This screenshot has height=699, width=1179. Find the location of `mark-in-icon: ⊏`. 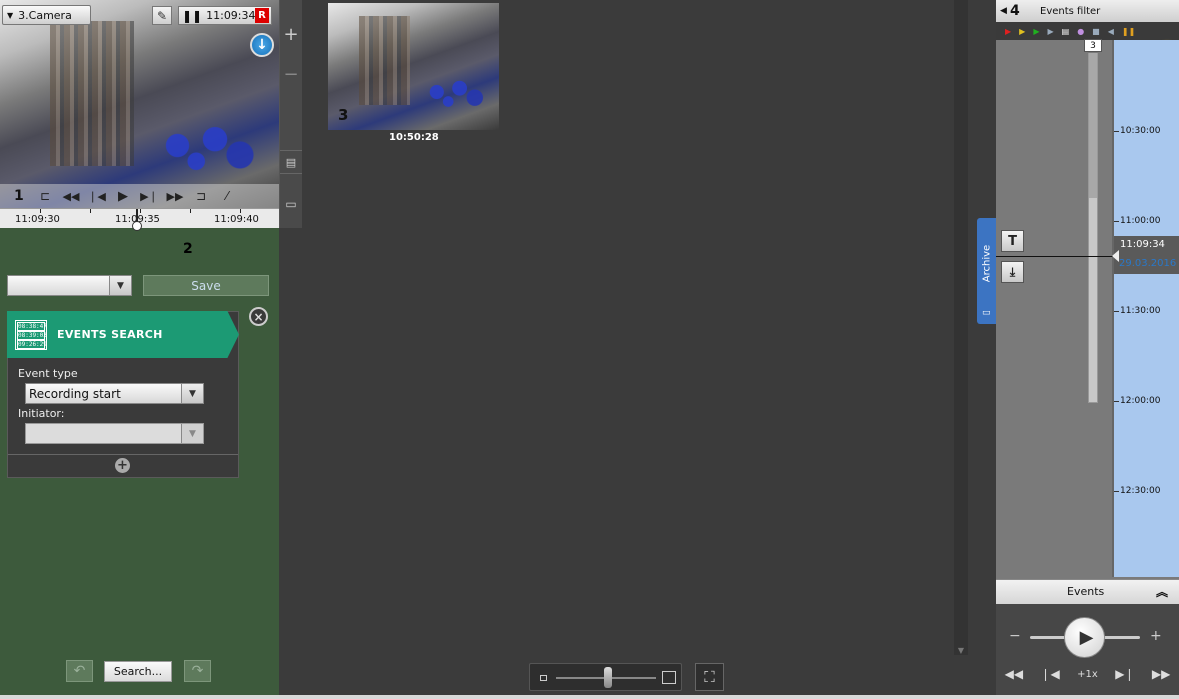

mark-in-icon: ⊏ is located at coordinates (45, 196).